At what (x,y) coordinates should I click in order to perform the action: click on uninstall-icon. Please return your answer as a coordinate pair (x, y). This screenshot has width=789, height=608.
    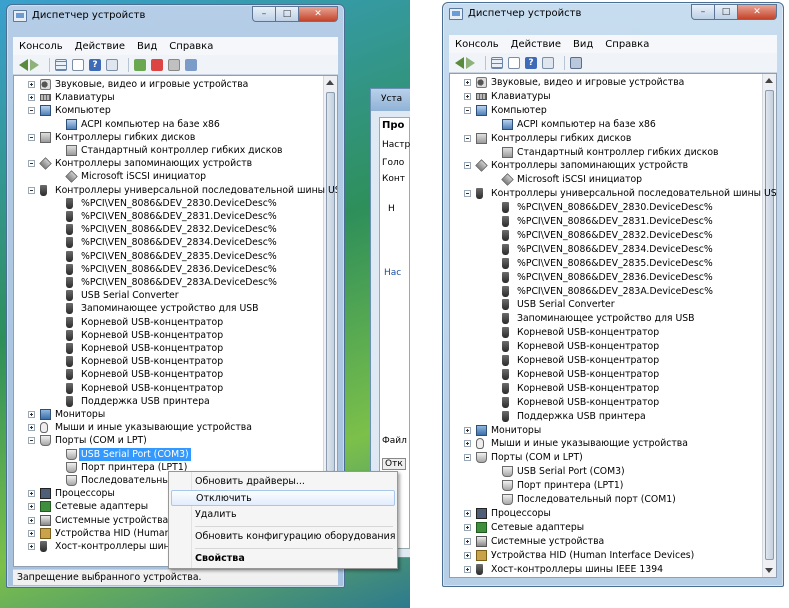
    Looking at the image, I should click on (157, 64).